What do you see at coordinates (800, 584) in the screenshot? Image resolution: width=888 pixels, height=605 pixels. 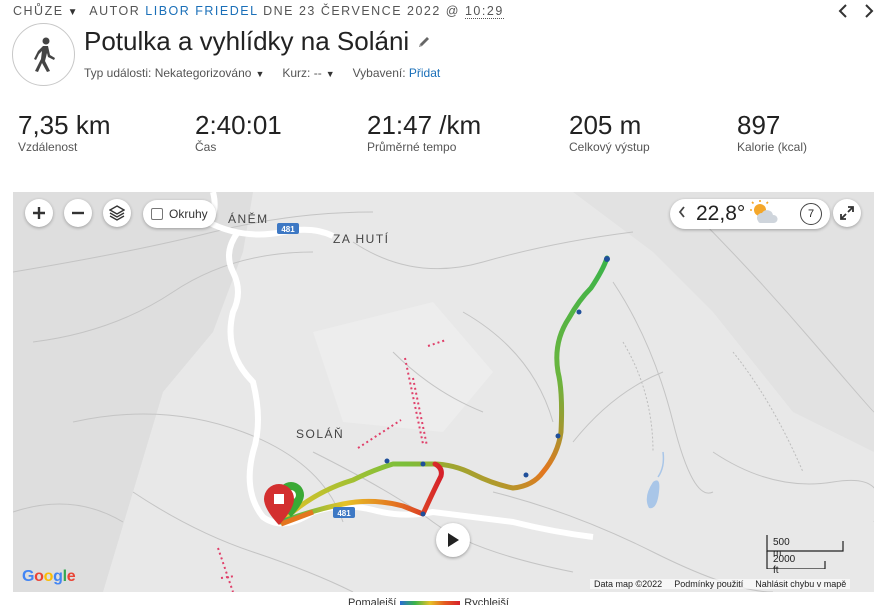 I see `report-error-link: Nahlásit chybu v mapě` at bounding box center [800, 584].